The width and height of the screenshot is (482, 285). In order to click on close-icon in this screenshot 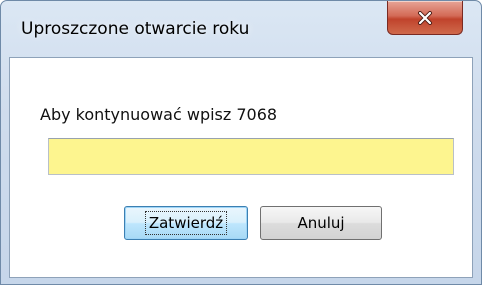, I will do `click(425, 17)`.